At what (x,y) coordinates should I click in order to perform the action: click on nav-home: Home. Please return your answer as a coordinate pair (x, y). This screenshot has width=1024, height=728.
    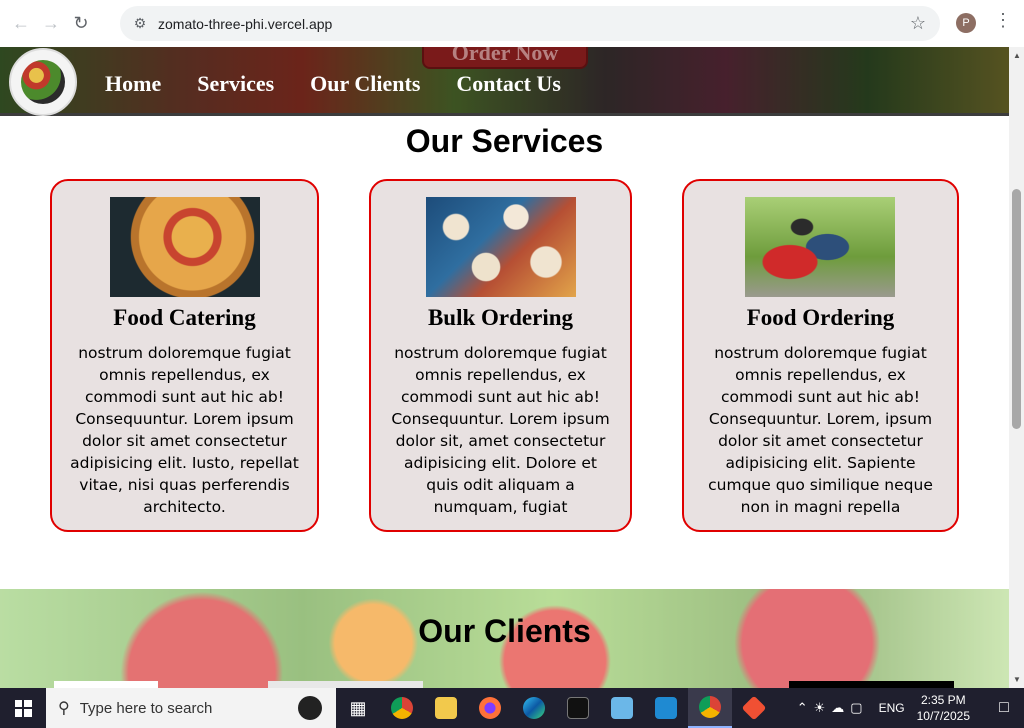
    Looking at the image, I should click on (133, 84).